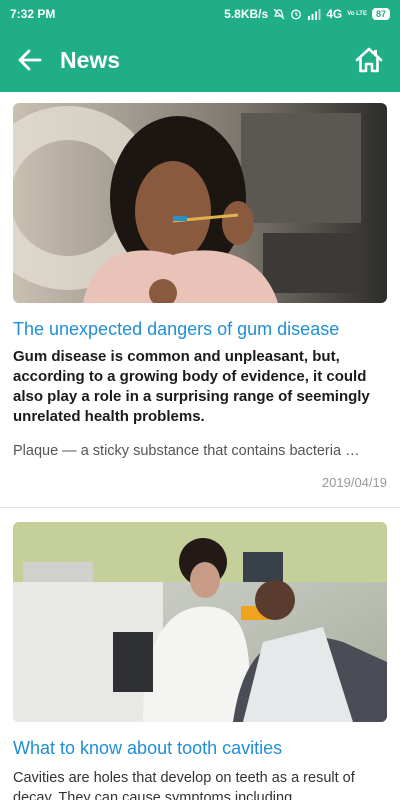 The image size is (400, 800). What do you see at coordinates (357, 14) in the screenshot?
I see `volte-indicator: Vo LTE` at bounding box center [357, 14].